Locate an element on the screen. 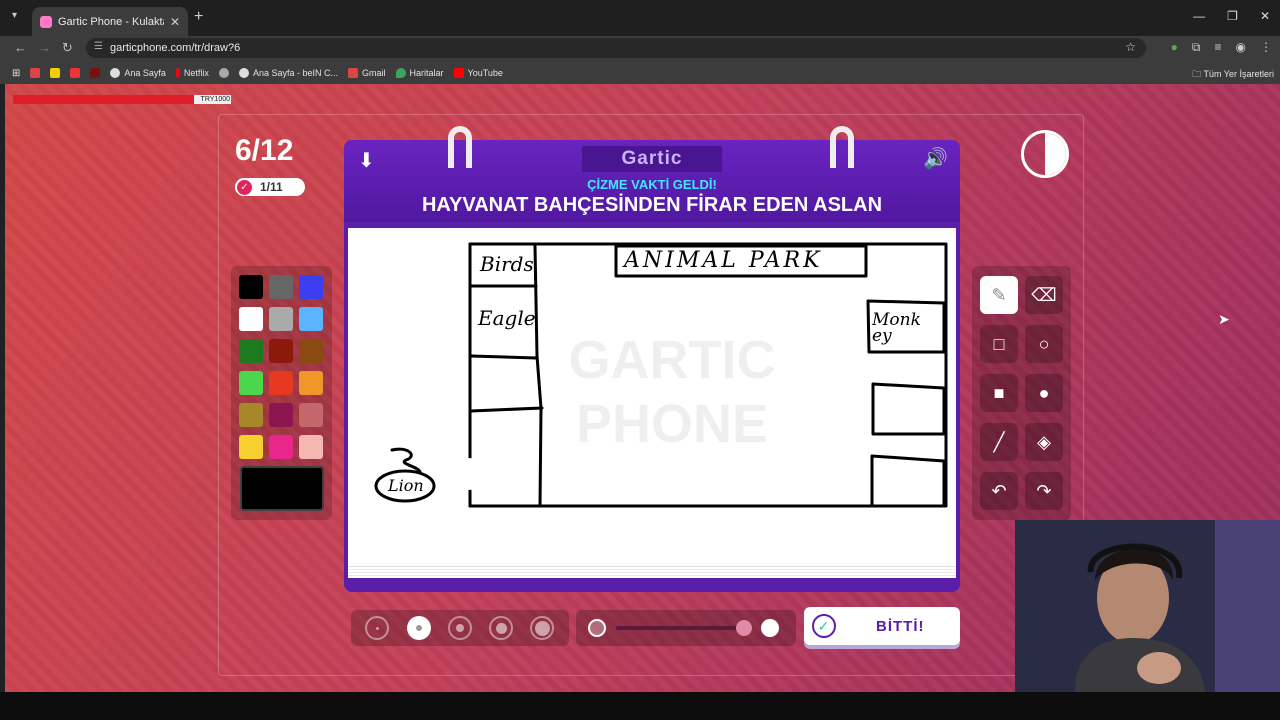  current-color is located at coordinates (282, 488).